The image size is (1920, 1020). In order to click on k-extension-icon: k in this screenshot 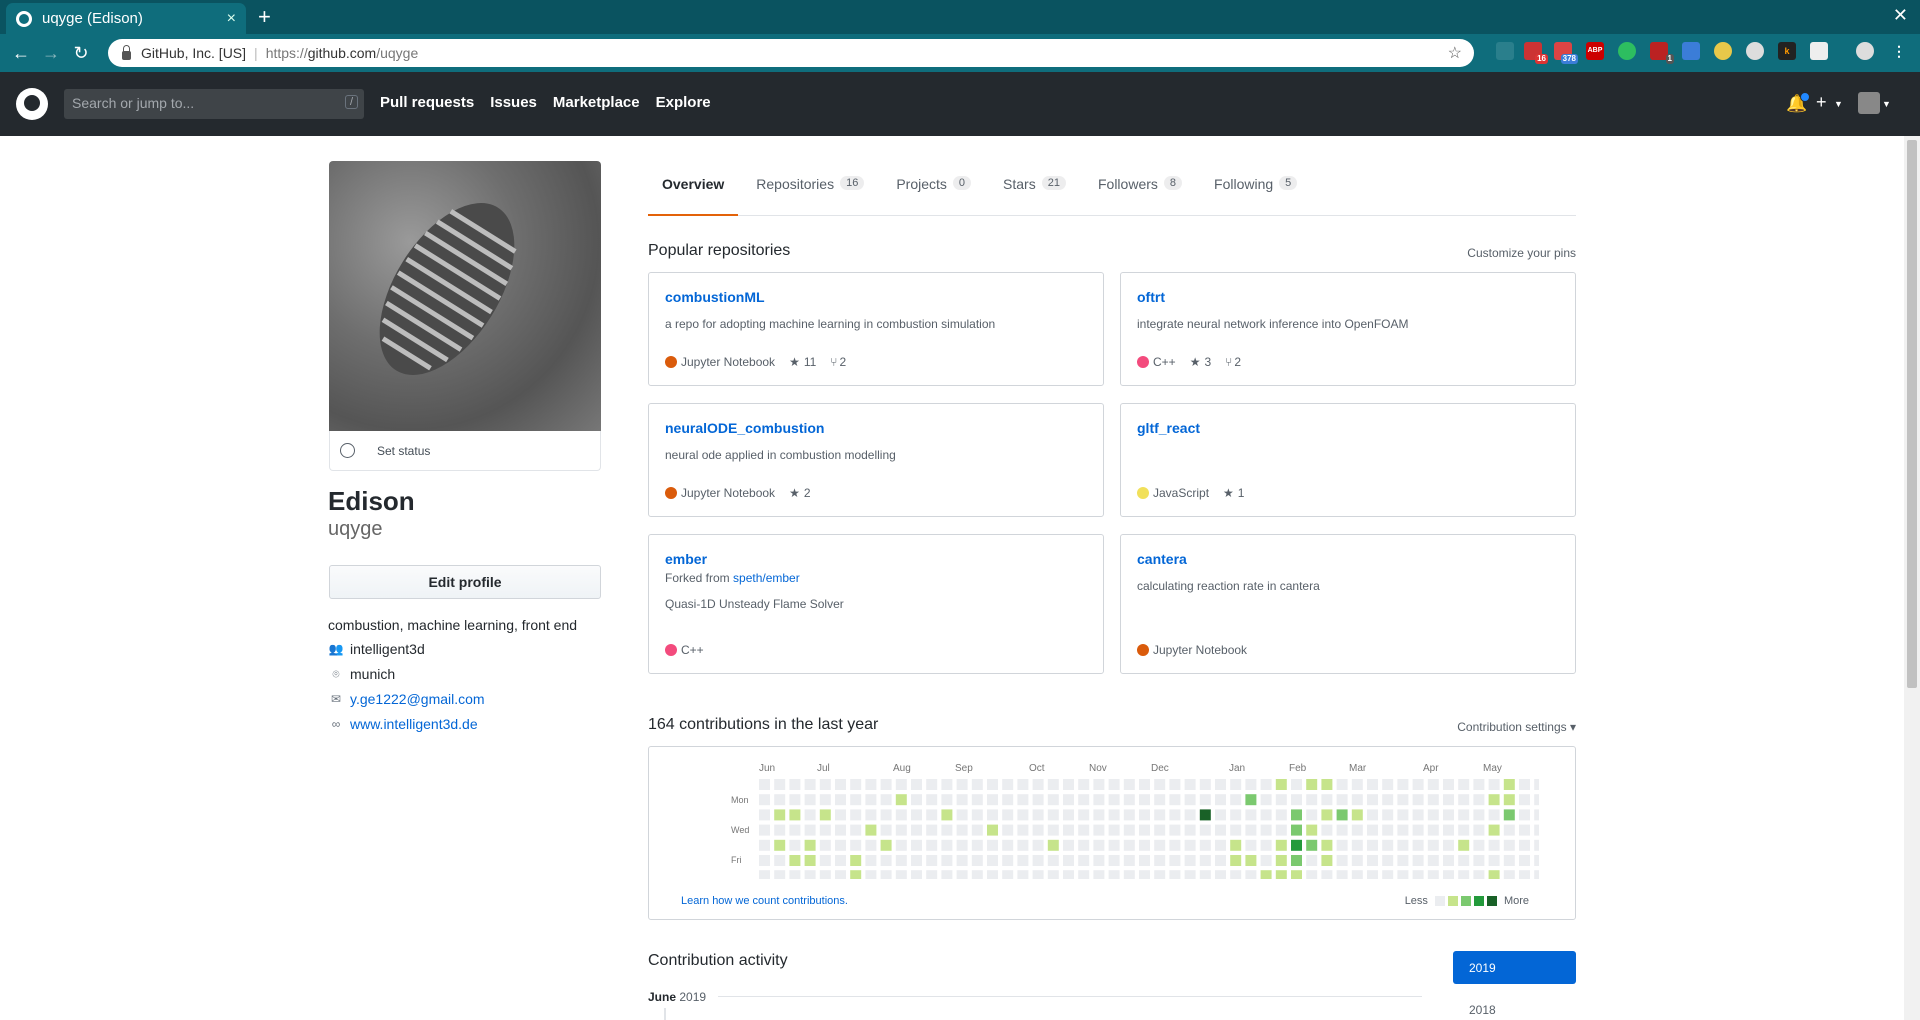, I will do `click(1787, 51)`.